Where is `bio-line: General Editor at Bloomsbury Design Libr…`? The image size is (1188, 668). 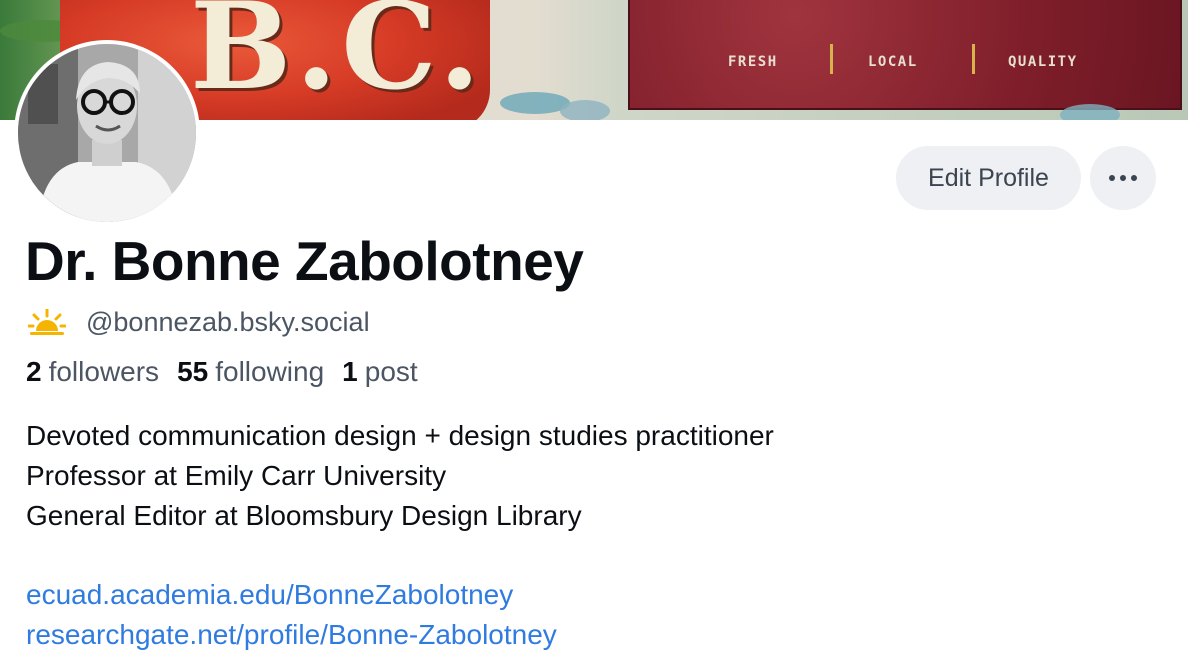
bio-line: General Editor at Bloomsbury Design Libr… is located at coordinates (304, 515).